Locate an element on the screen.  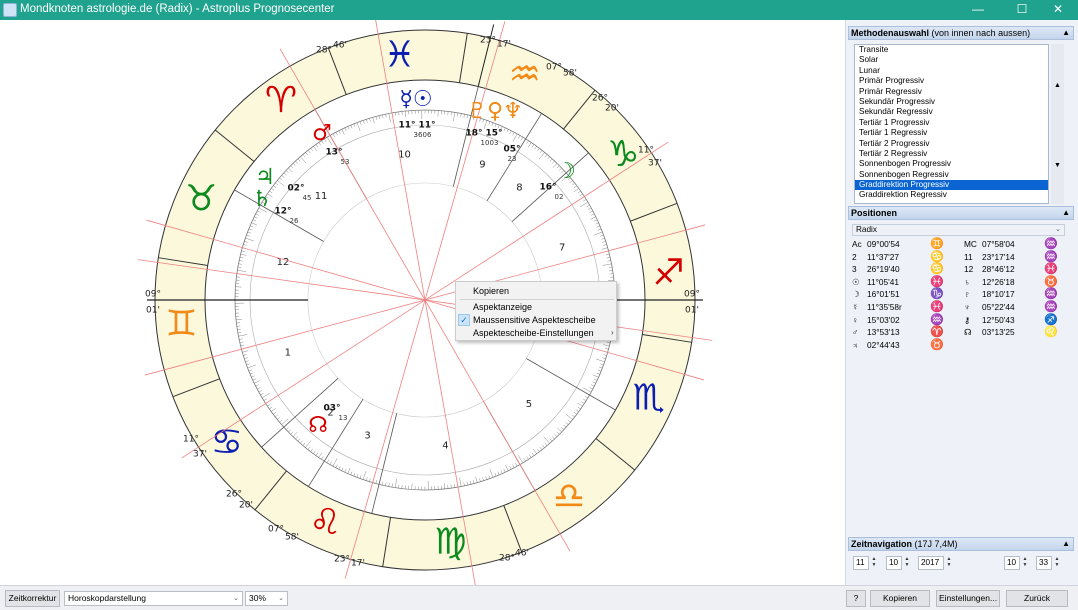
position-label: ☽ is located at coordinates (856, 294).